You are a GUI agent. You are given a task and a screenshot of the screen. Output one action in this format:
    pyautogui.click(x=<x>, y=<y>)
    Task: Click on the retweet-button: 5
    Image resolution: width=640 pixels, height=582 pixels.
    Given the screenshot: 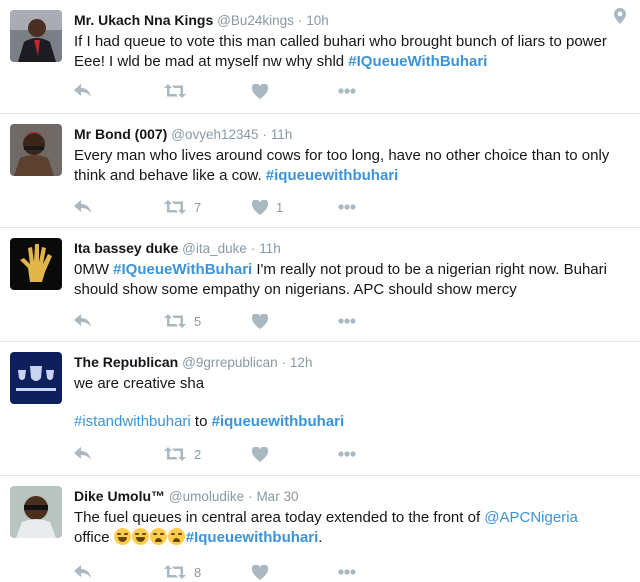 What is the action you would take?
    pyautogui.click(x=182, y=321)
    